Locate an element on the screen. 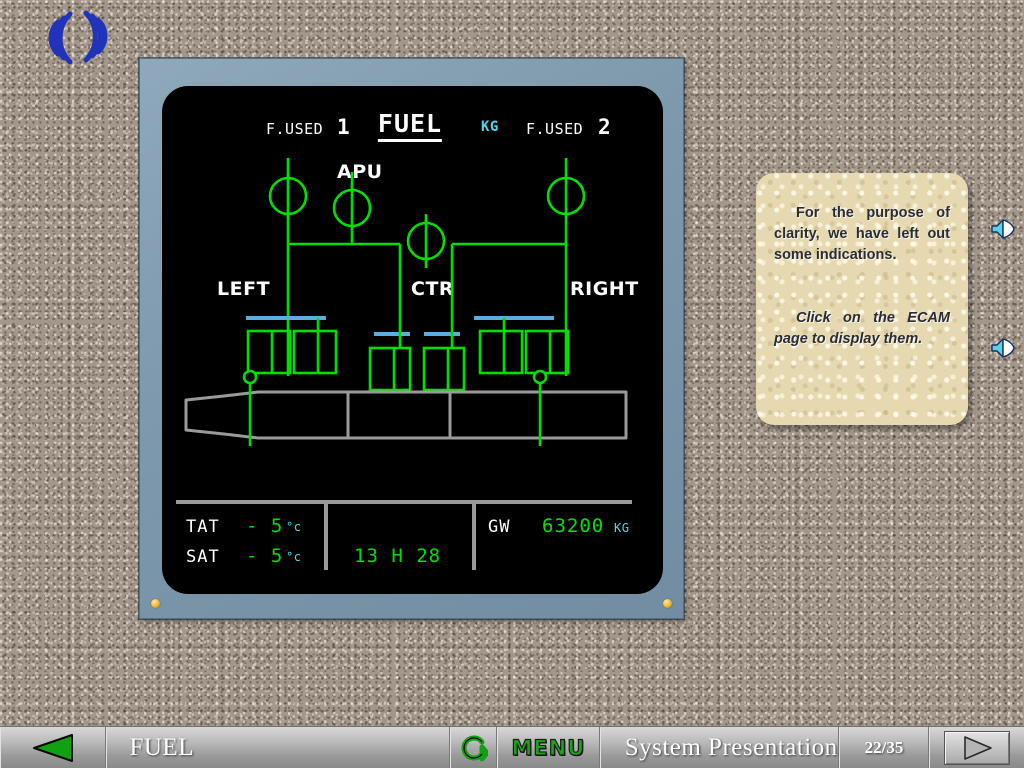  tat-label: TAT is located at coordinates (203, 527).